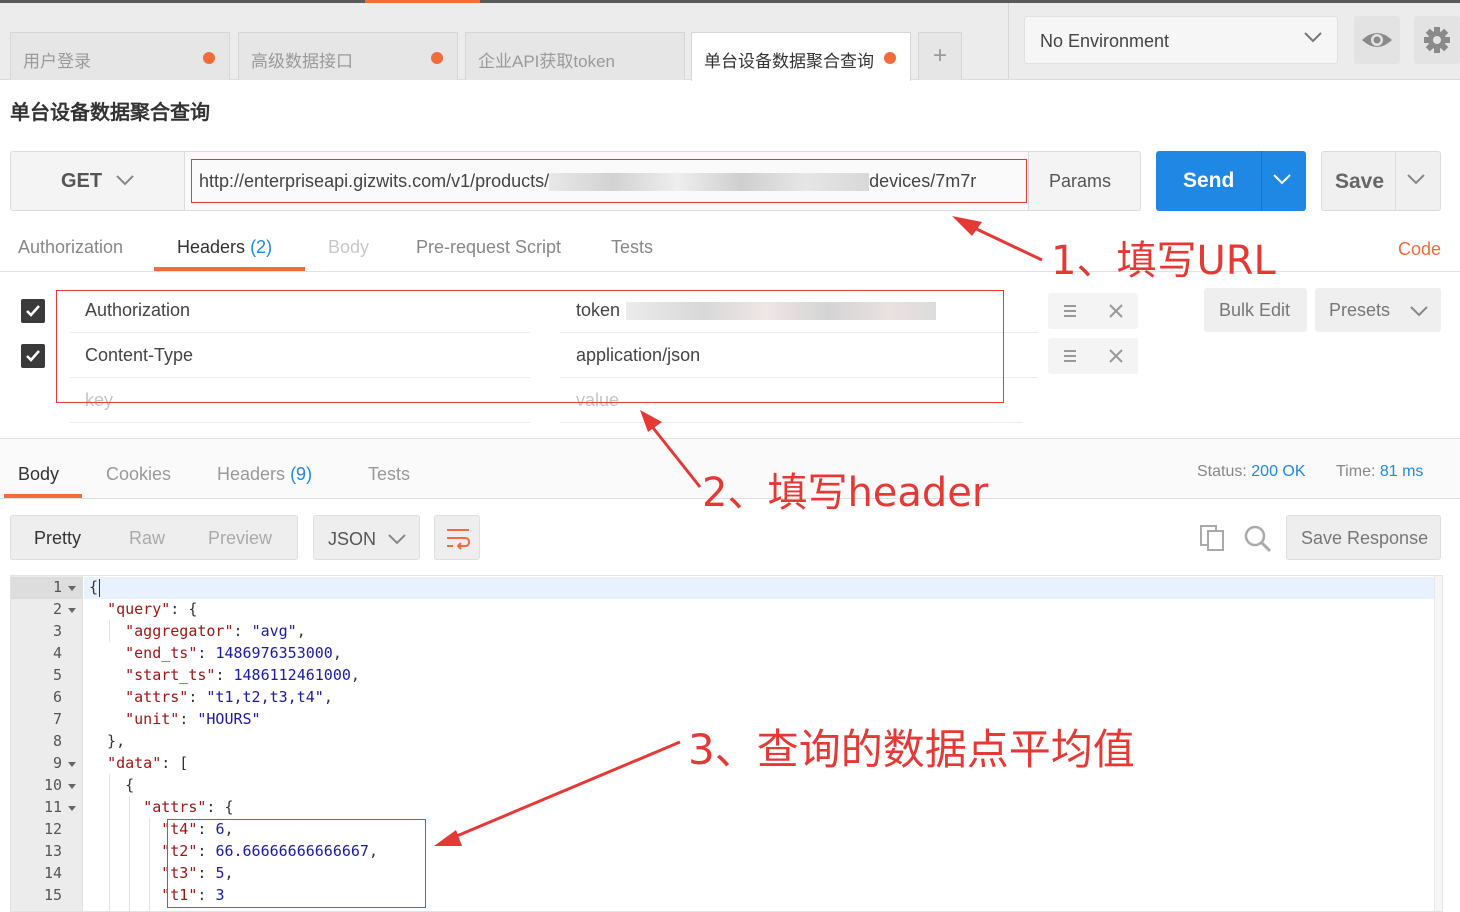 The width and height of the screenshot is (1460, 912). I want to click on request-title: 单台设备数据聚合查询, so click(110, 113).